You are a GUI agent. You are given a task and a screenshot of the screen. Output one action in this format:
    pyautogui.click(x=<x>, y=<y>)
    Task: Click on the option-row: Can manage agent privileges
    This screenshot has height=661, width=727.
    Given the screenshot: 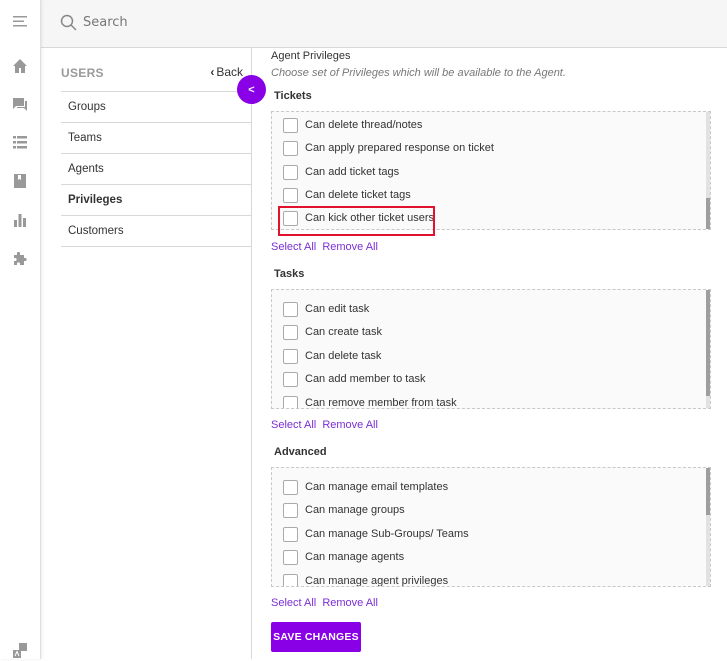 What is the action you would take?
    pyautogui.click(x=366, y=579)
    